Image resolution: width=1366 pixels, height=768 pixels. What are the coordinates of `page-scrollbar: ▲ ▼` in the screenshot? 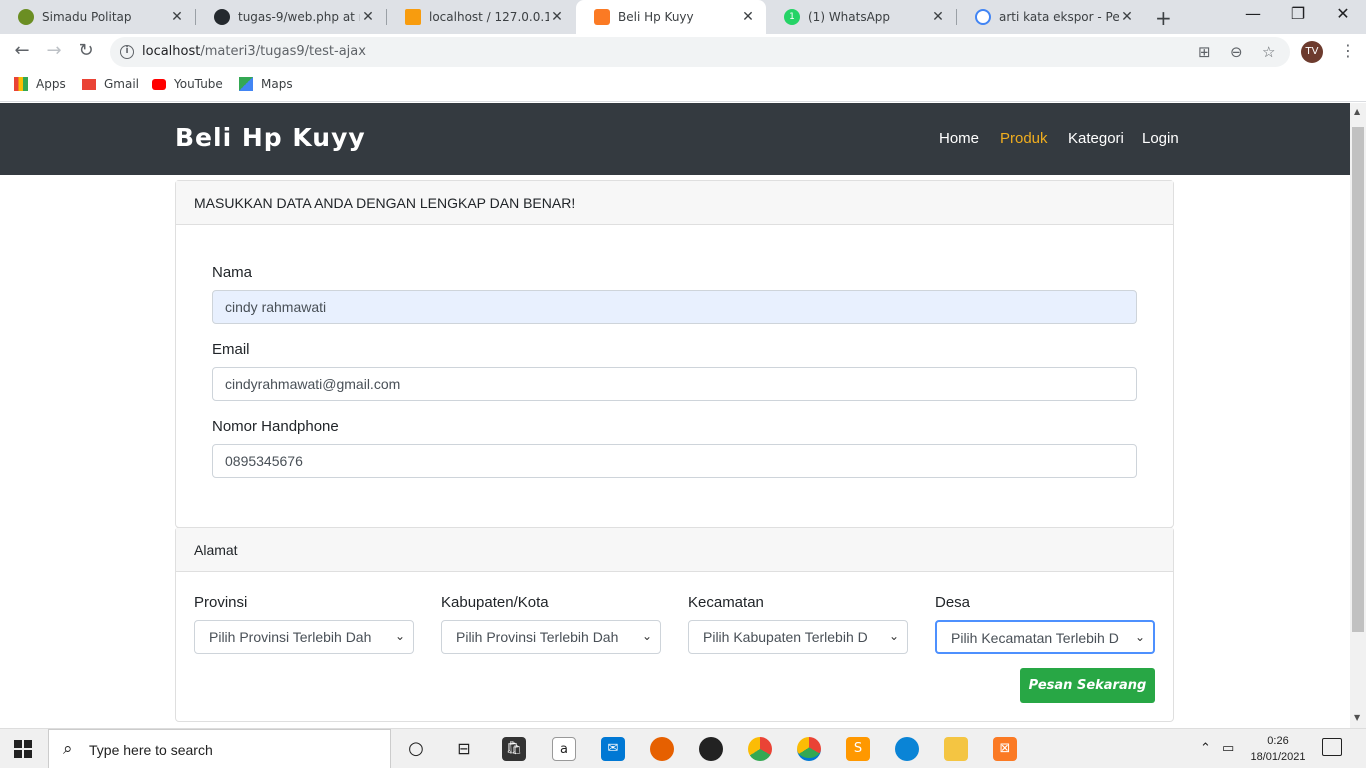 It's located at (1358, 415).